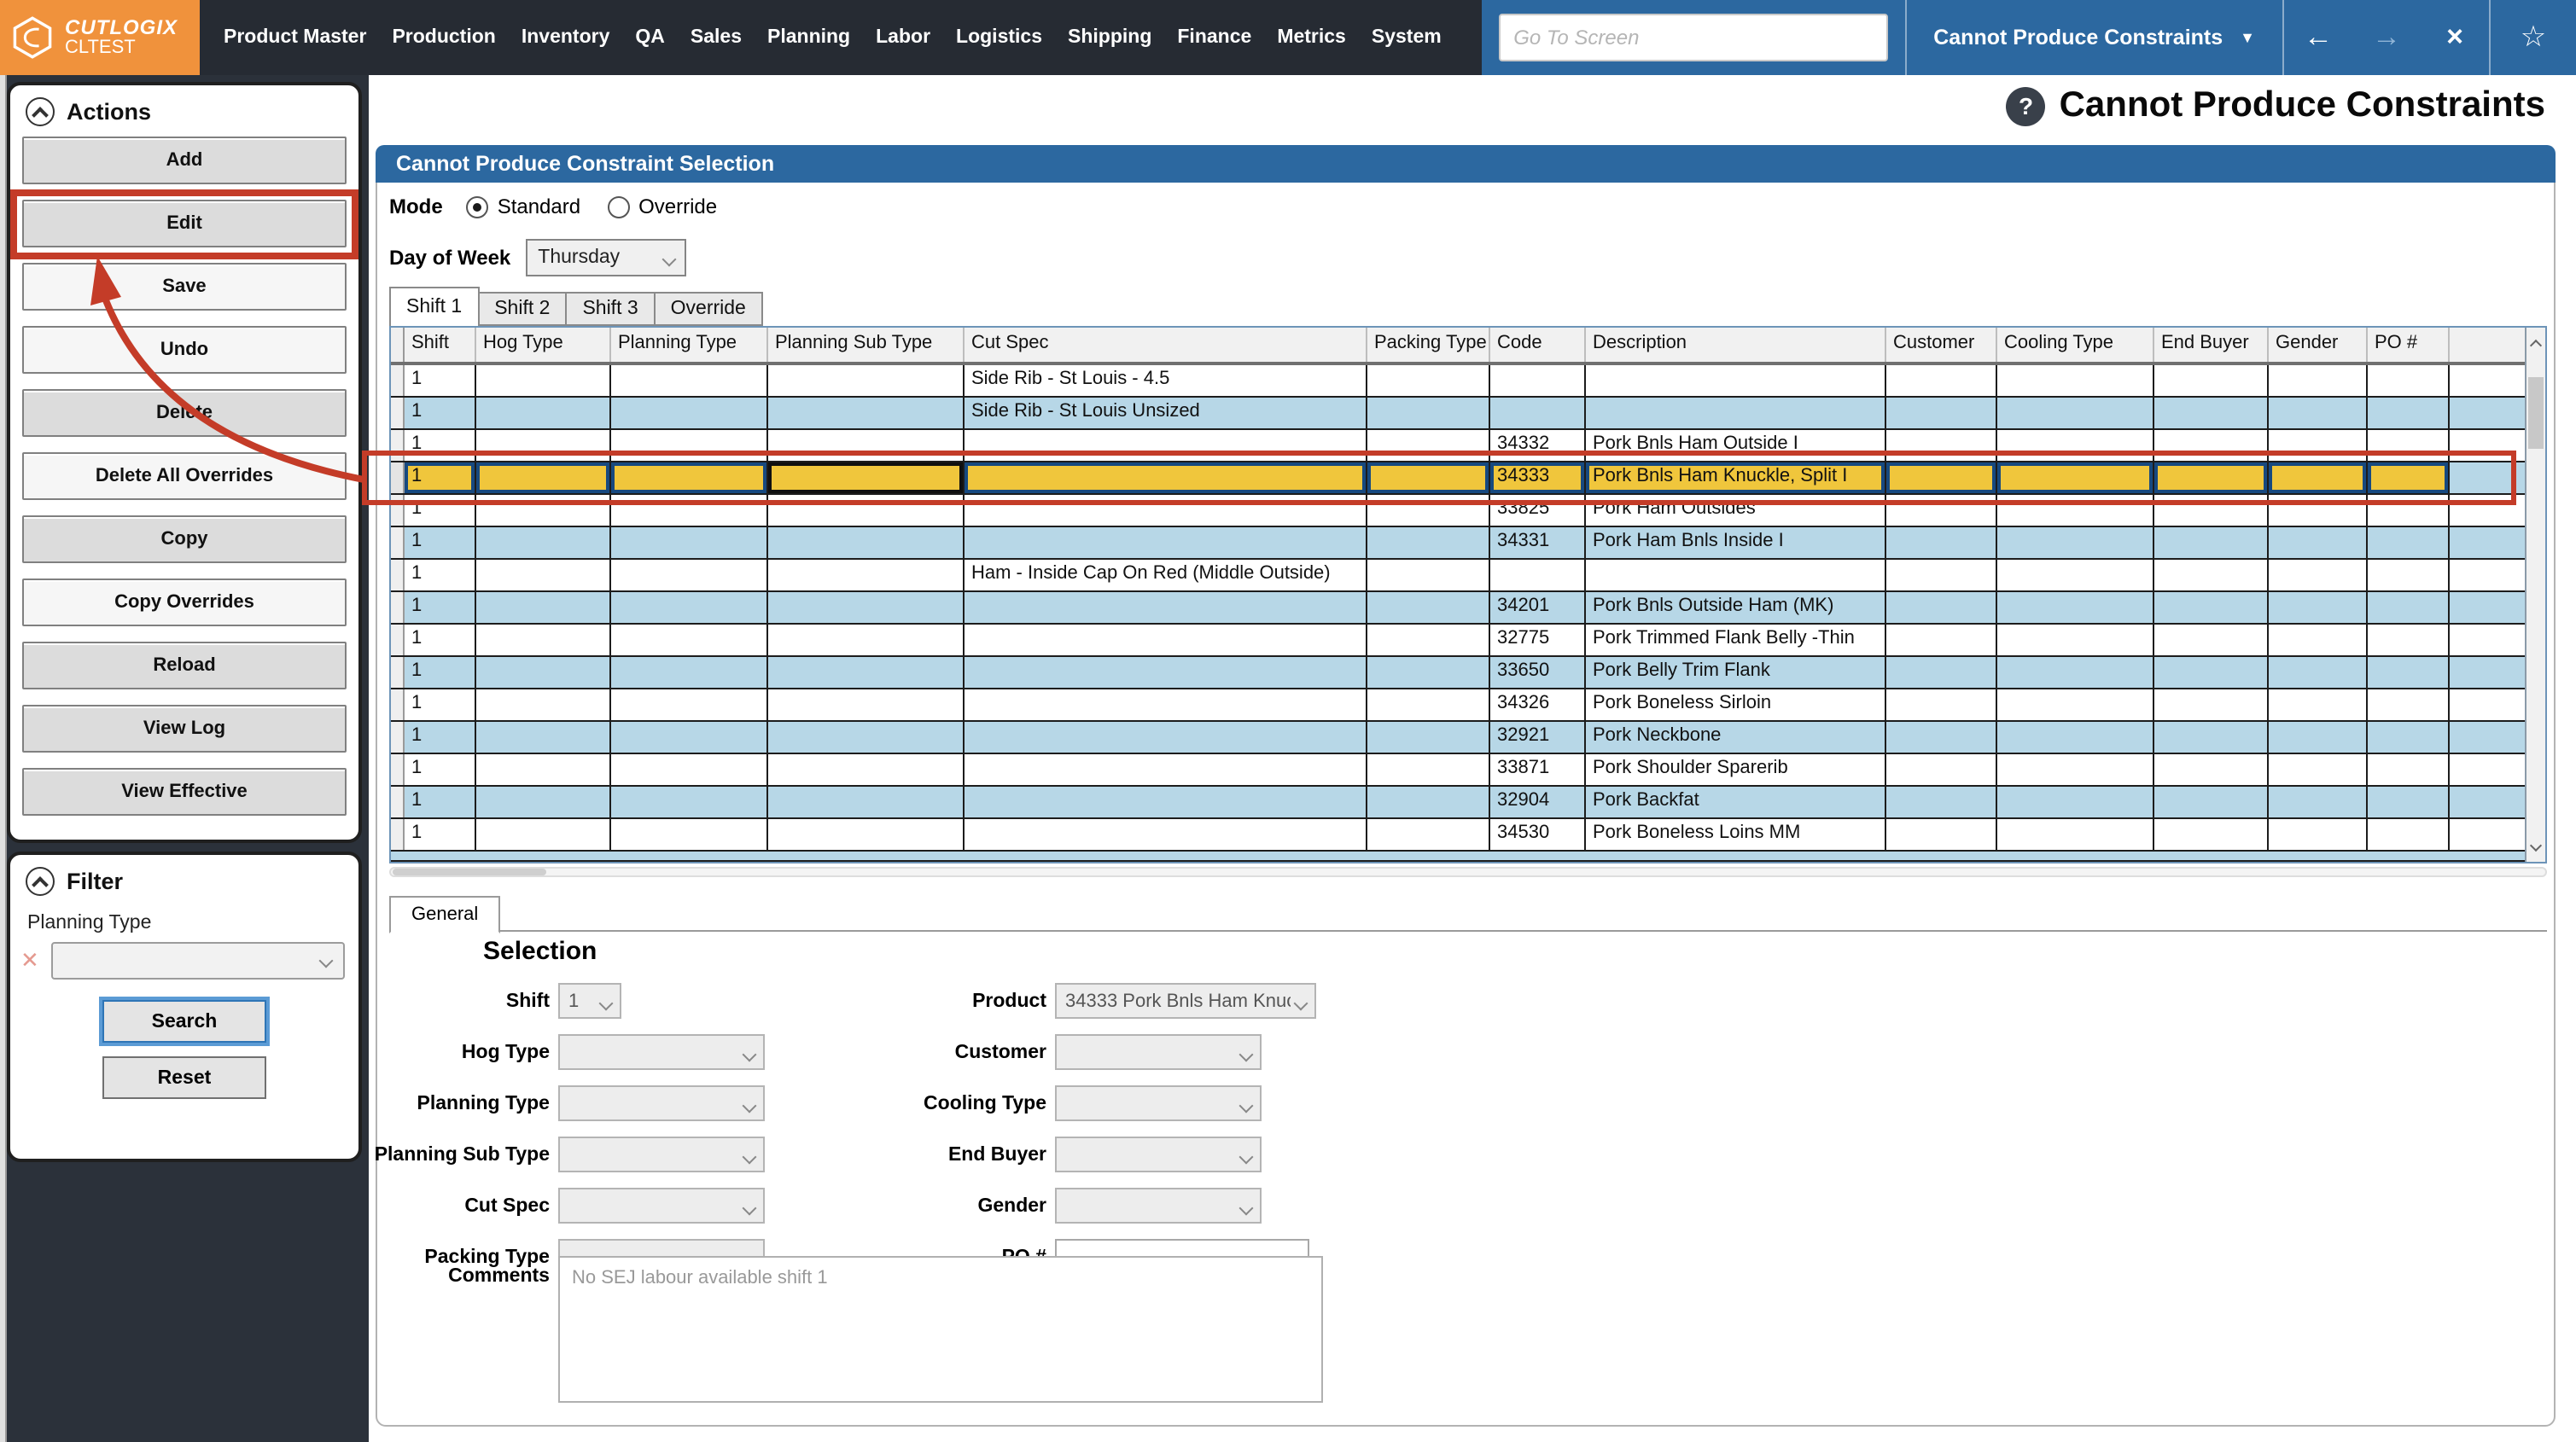  Describe the element at coordinates (543, 345) in the screenshot. I see `column-header: Hog Type` at that location.